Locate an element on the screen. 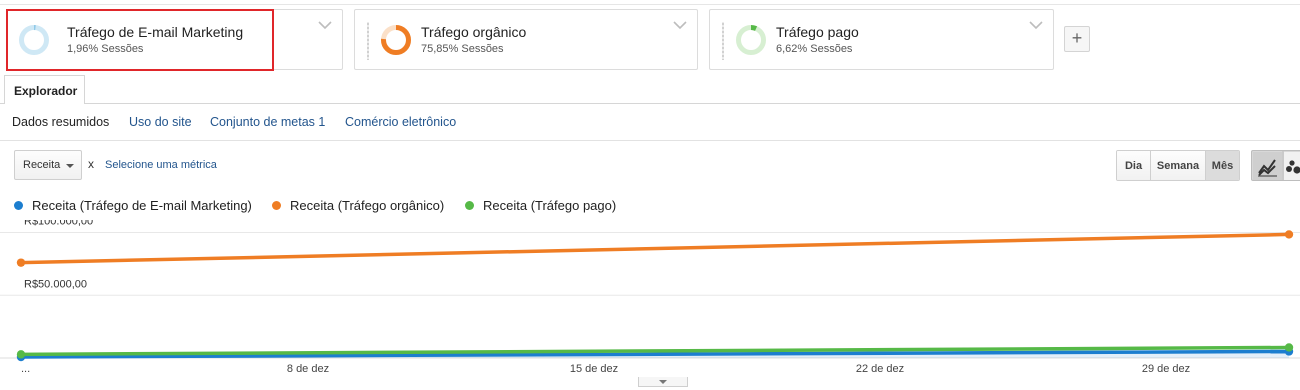 This screenshot has height=390, width=1300. segment-title: Tráfego pago is located at coordinates (817, 32).